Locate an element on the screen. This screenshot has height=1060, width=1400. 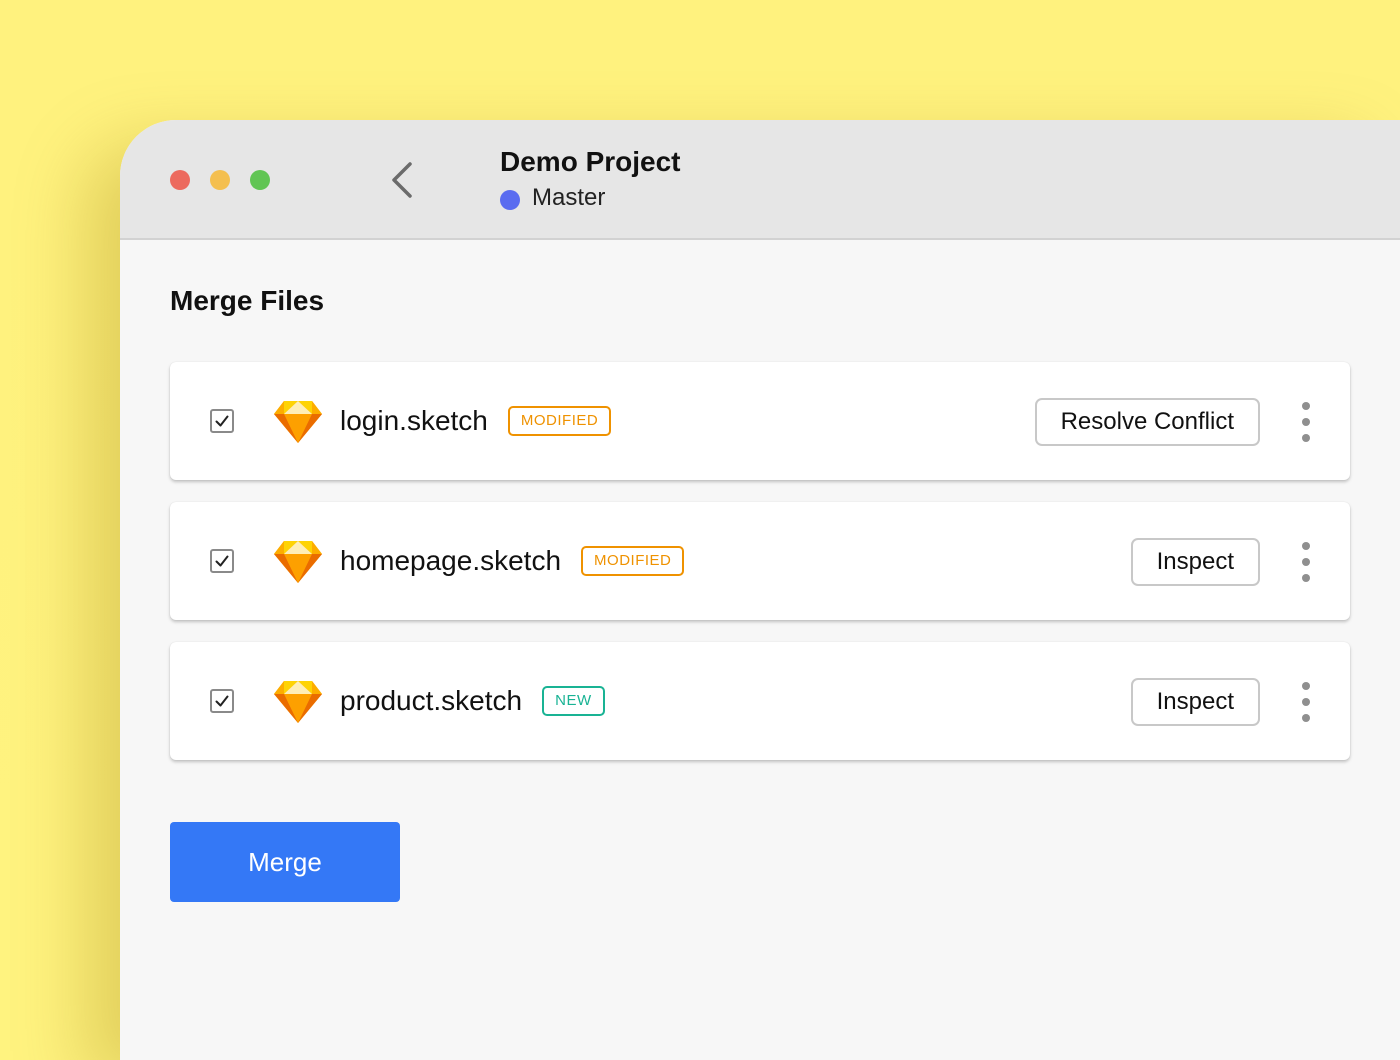
resolve-conflict-button: Resolve Conflict is located at coordinates (1147, 422).